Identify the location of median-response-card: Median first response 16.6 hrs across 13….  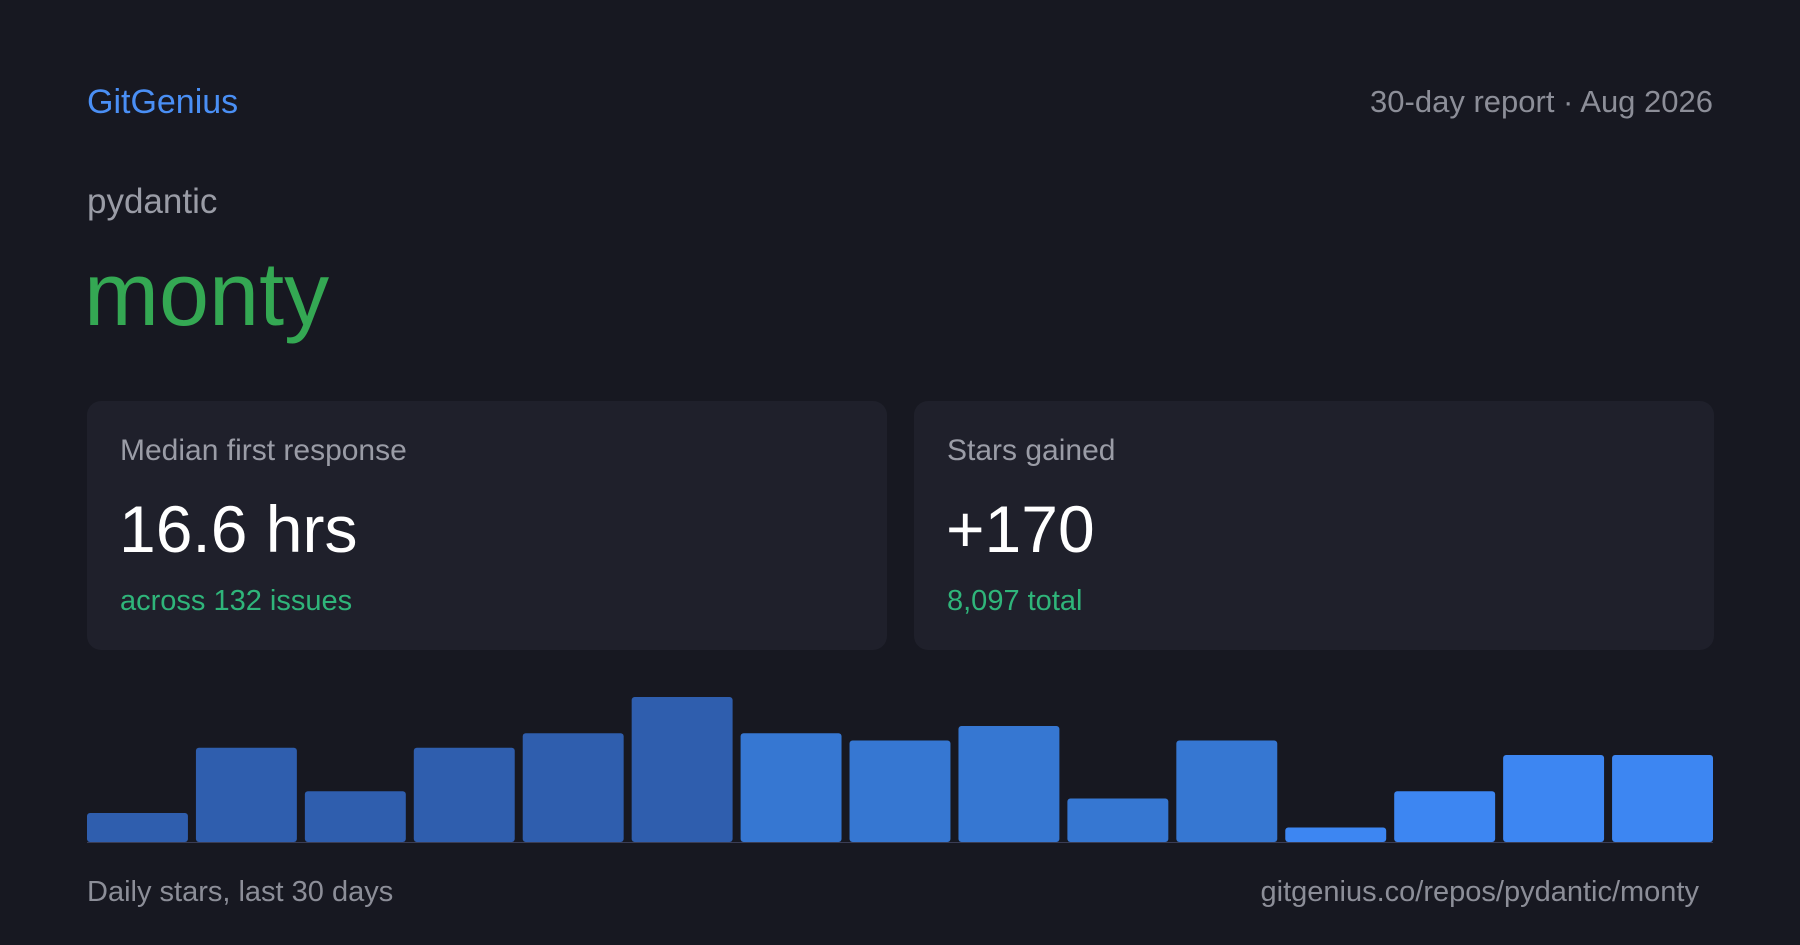
(487, 525).